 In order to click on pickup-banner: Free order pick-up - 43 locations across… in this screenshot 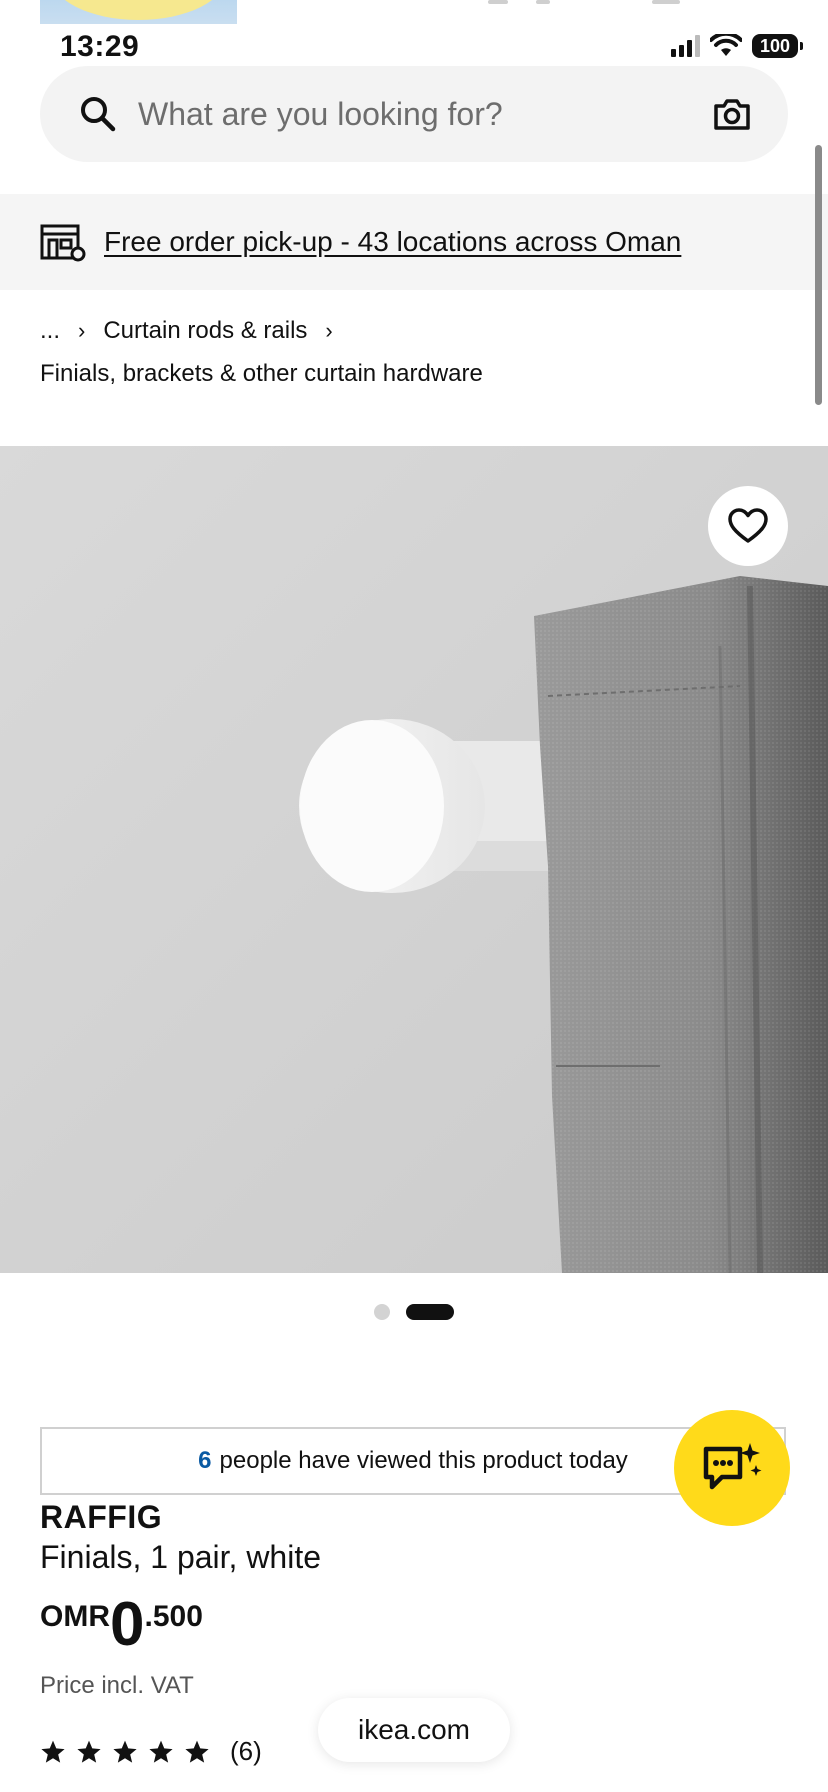, I will do `click(414, 242)`.